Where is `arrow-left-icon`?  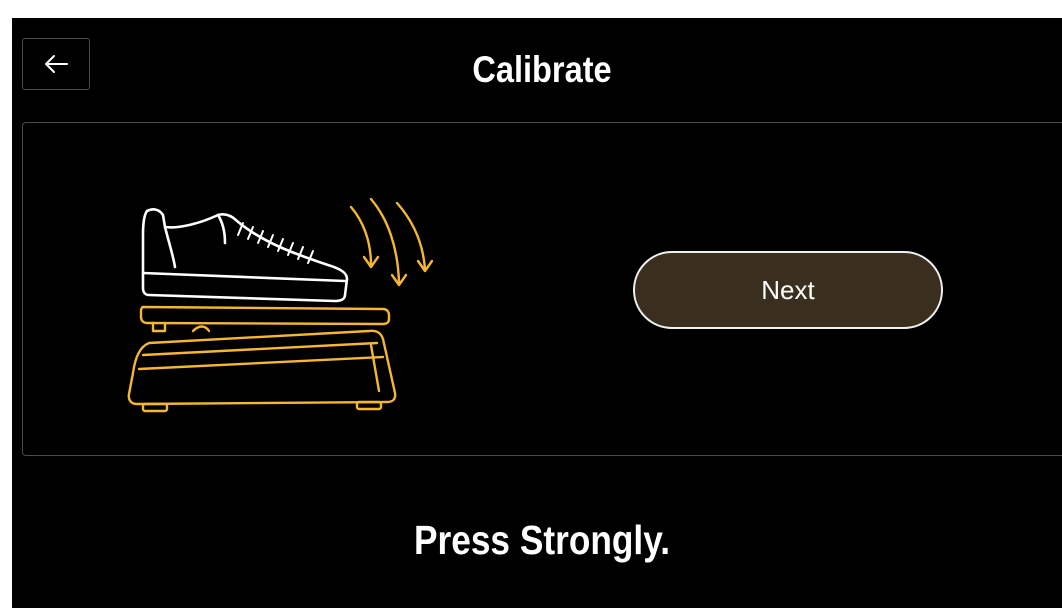 arrow-left-icon is located at coordinates (56, 64).